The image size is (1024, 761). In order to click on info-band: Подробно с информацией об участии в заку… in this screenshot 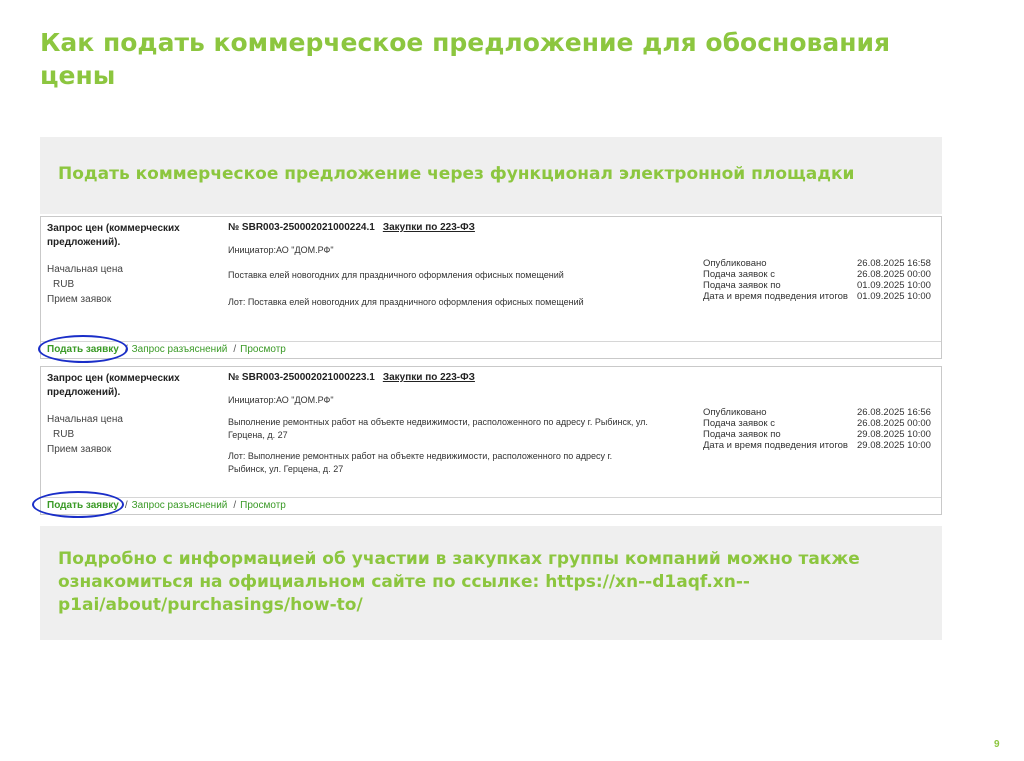, I will do `click(491, 583)`.